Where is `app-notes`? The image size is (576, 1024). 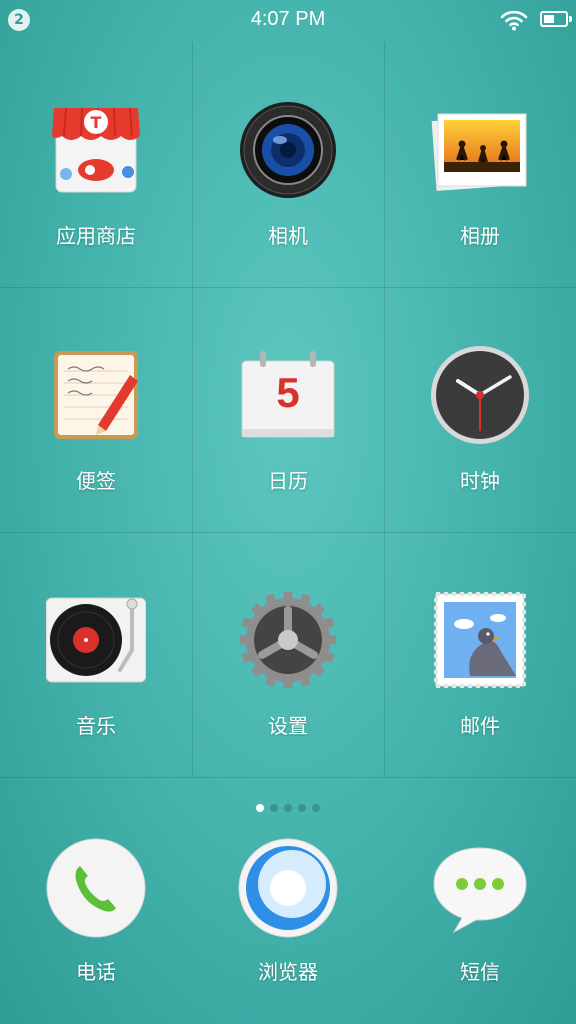 app-notes is located at coordinates (96, 409).